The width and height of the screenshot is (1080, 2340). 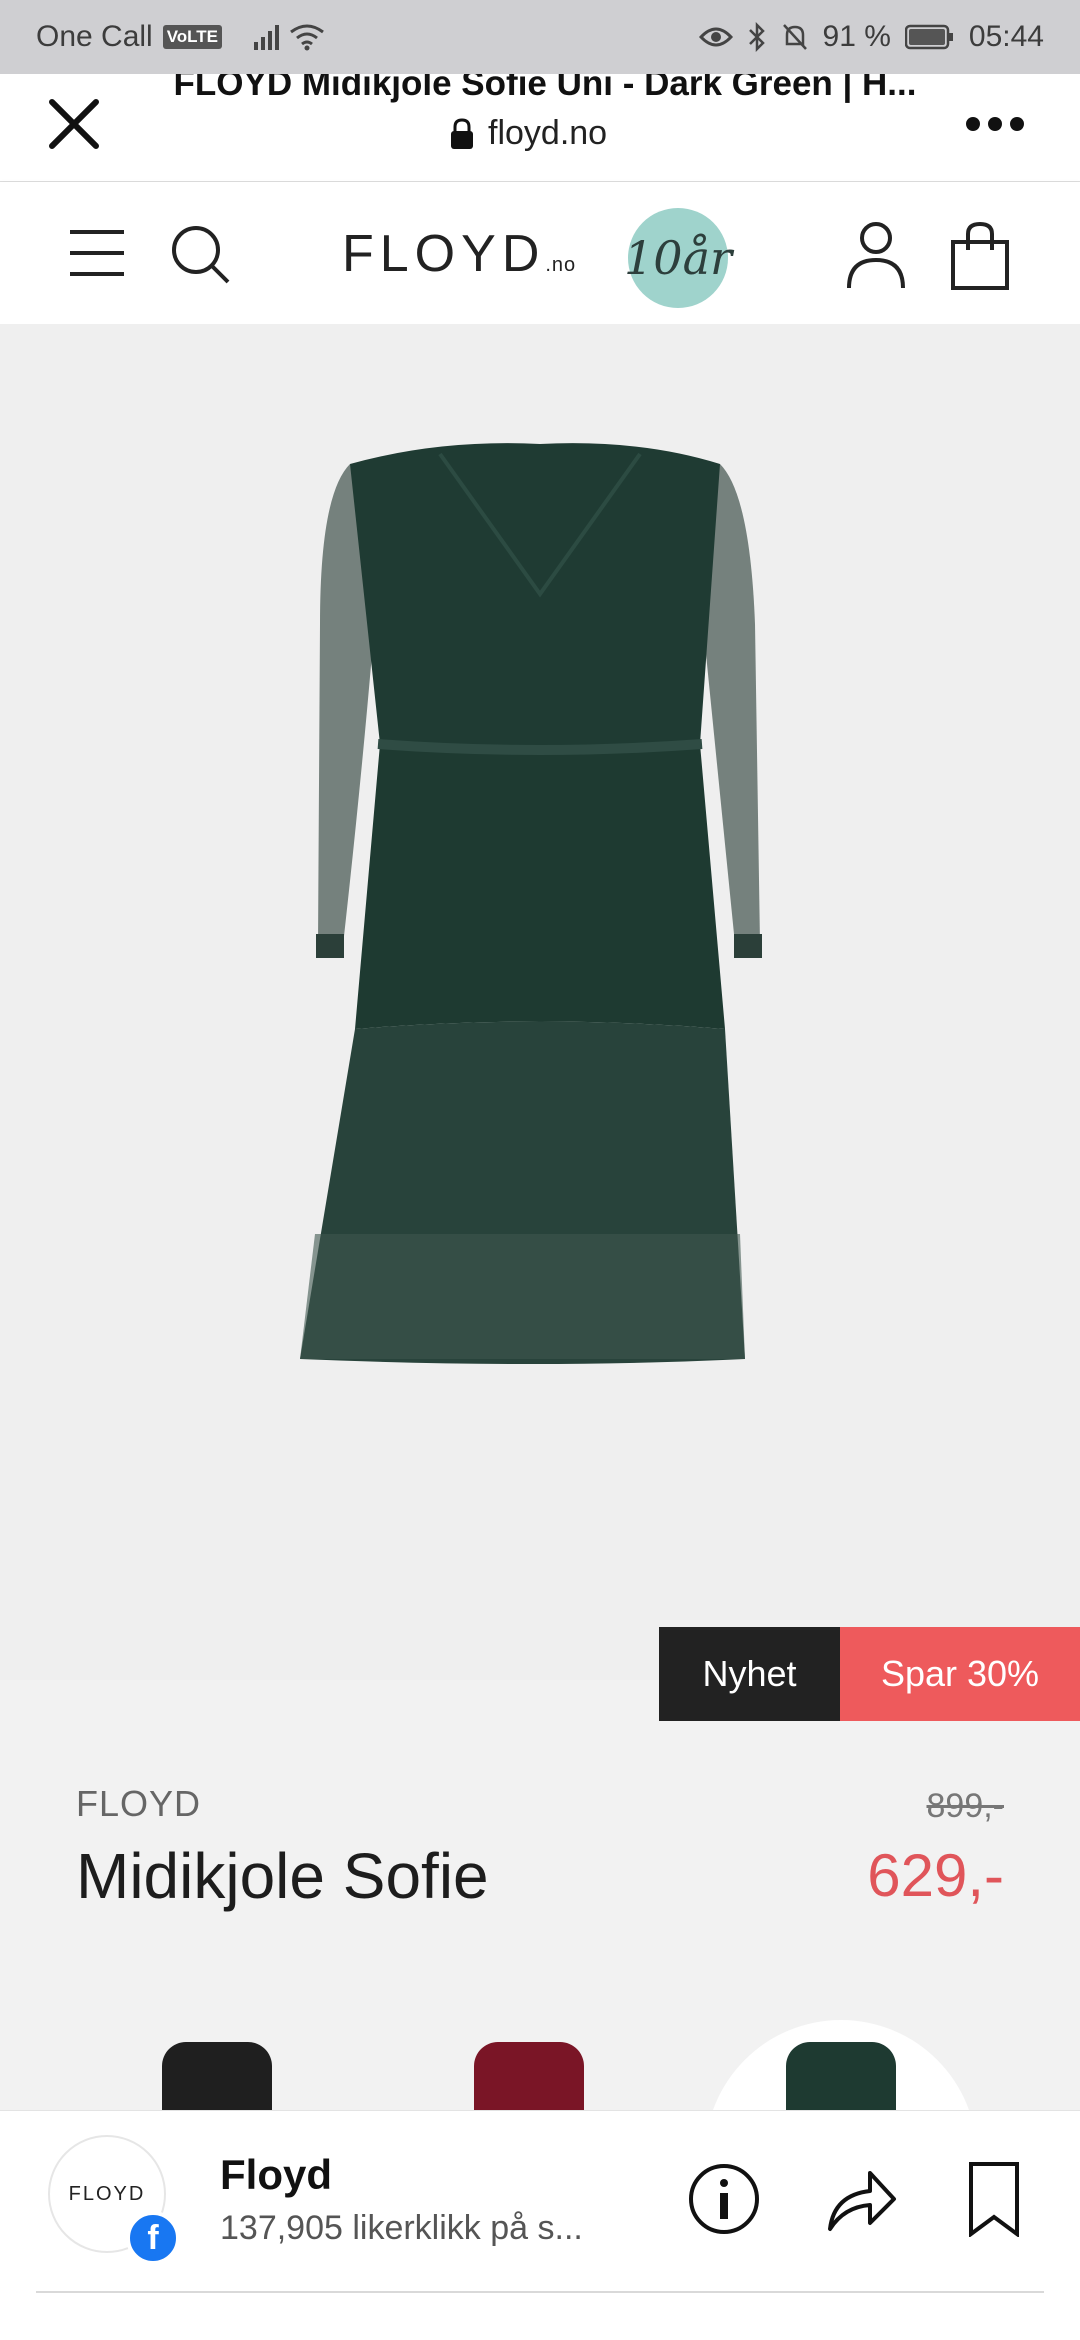 I want to click on bluetooth-icon, so click(x=756, y=37).